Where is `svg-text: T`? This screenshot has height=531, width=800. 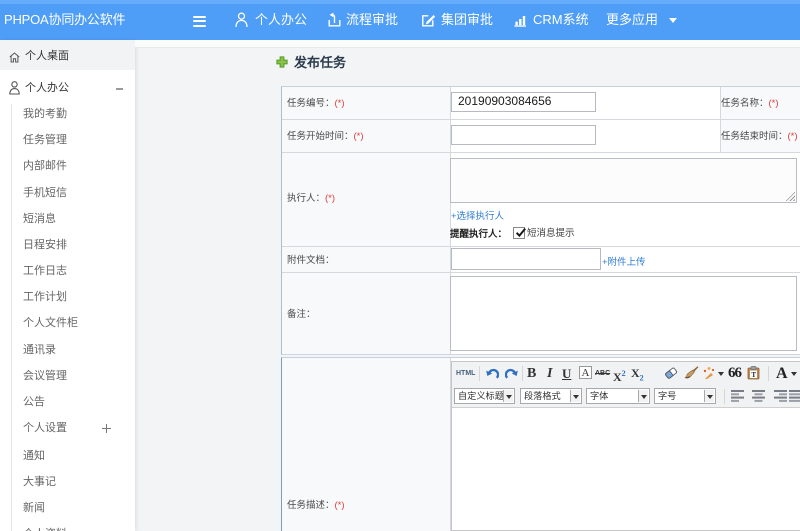 svg-text: T is located at coordinates (753, 375).